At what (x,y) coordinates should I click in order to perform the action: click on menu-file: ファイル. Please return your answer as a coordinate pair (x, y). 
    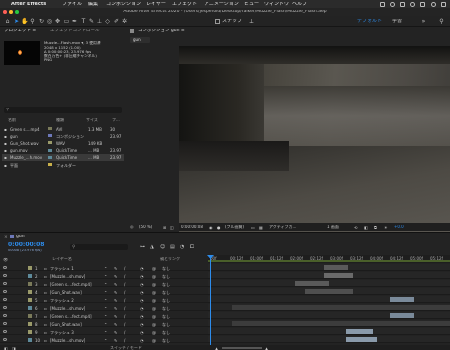
    Looking at the image, I should click on (72, 4).